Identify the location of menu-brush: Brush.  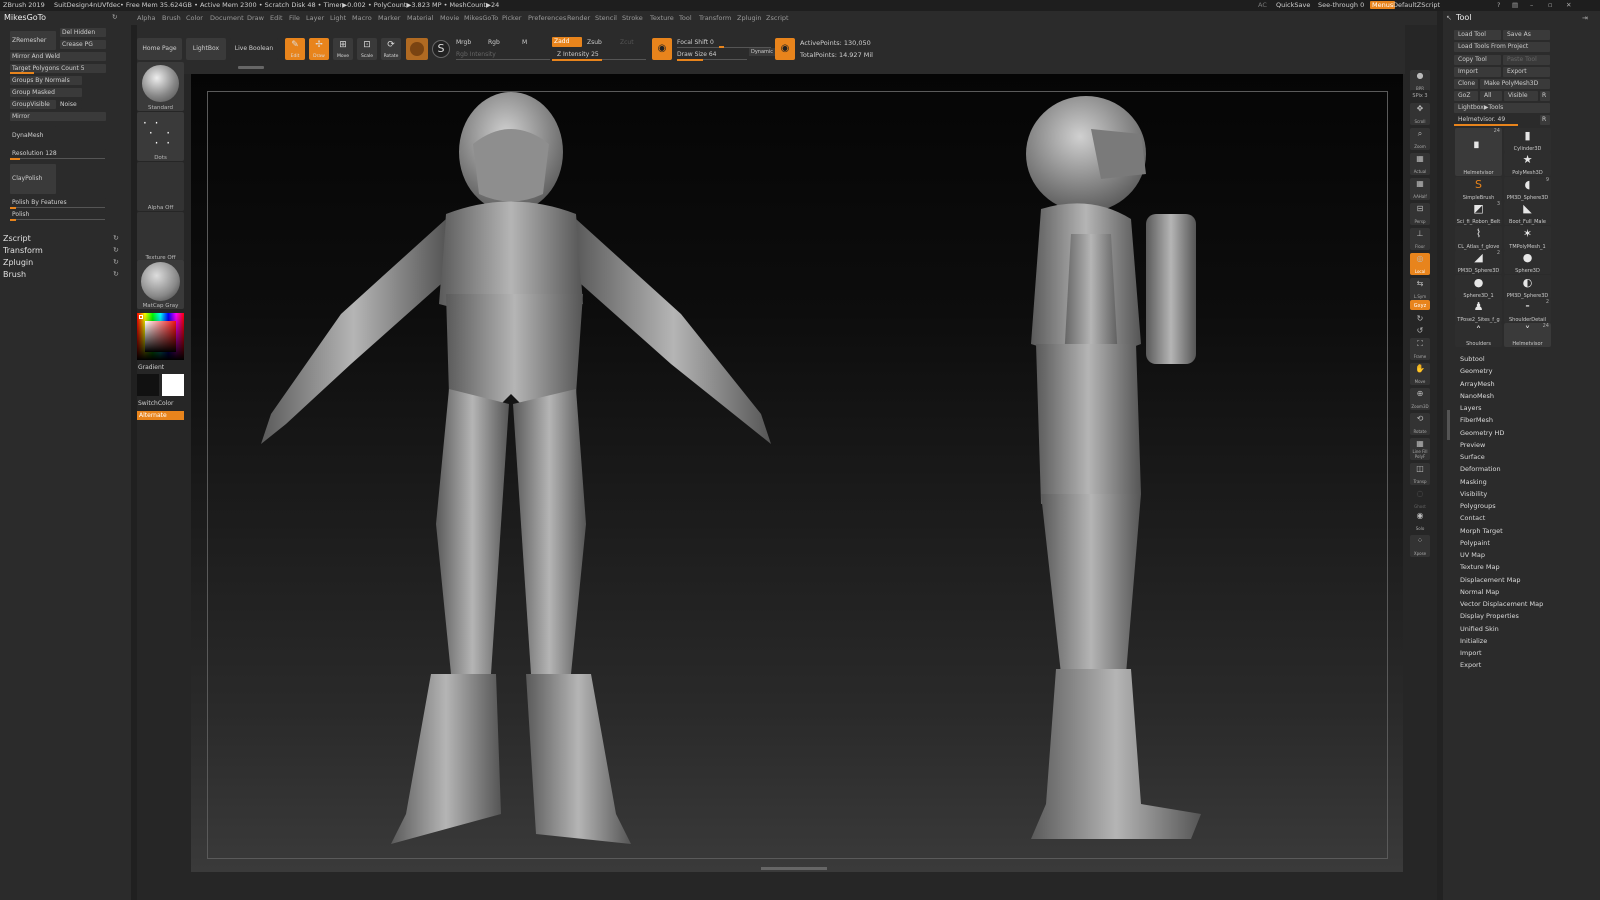
(171, 18).